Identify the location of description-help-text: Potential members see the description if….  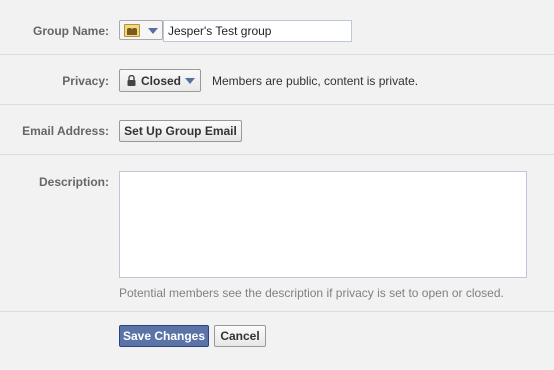
(311, 293).